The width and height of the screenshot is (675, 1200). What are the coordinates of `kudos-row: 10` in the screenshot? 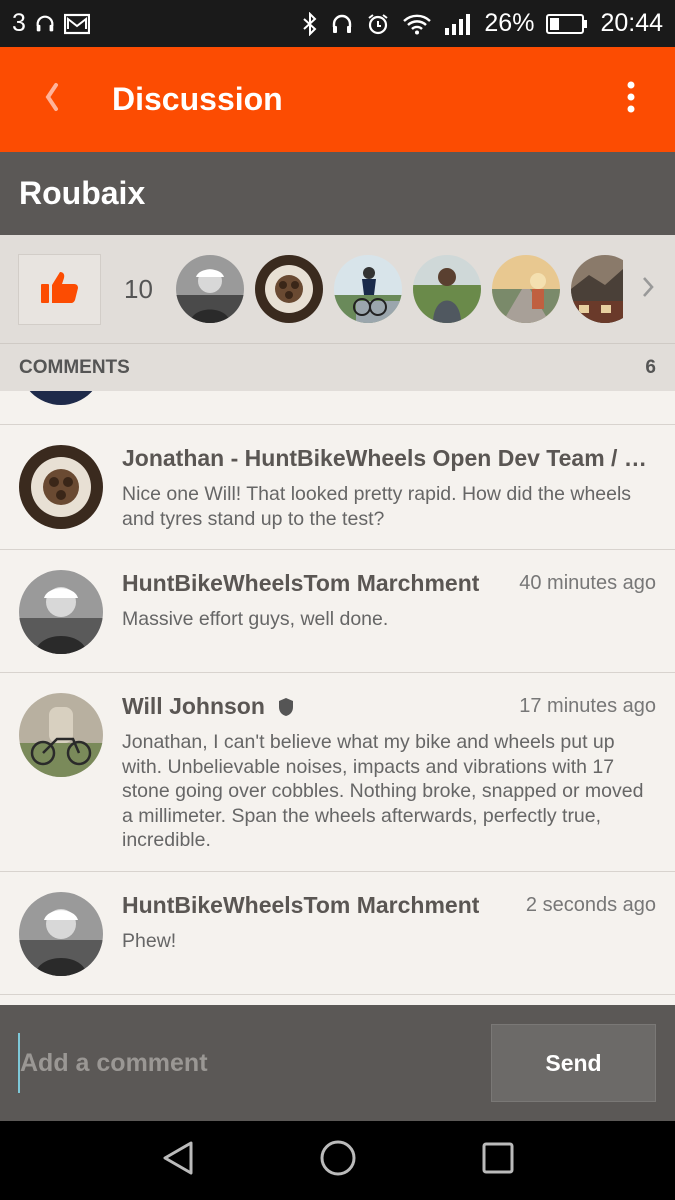 It's located at (337, 289).